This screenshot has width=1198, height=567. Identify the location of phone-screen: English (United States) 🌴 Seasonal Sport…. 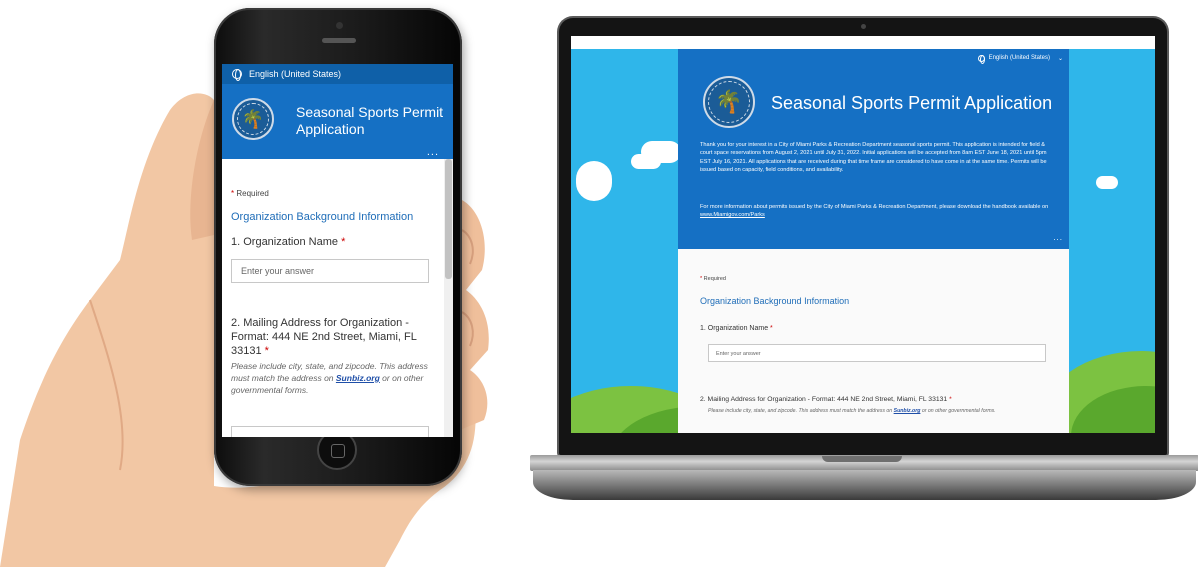
(337, 250).